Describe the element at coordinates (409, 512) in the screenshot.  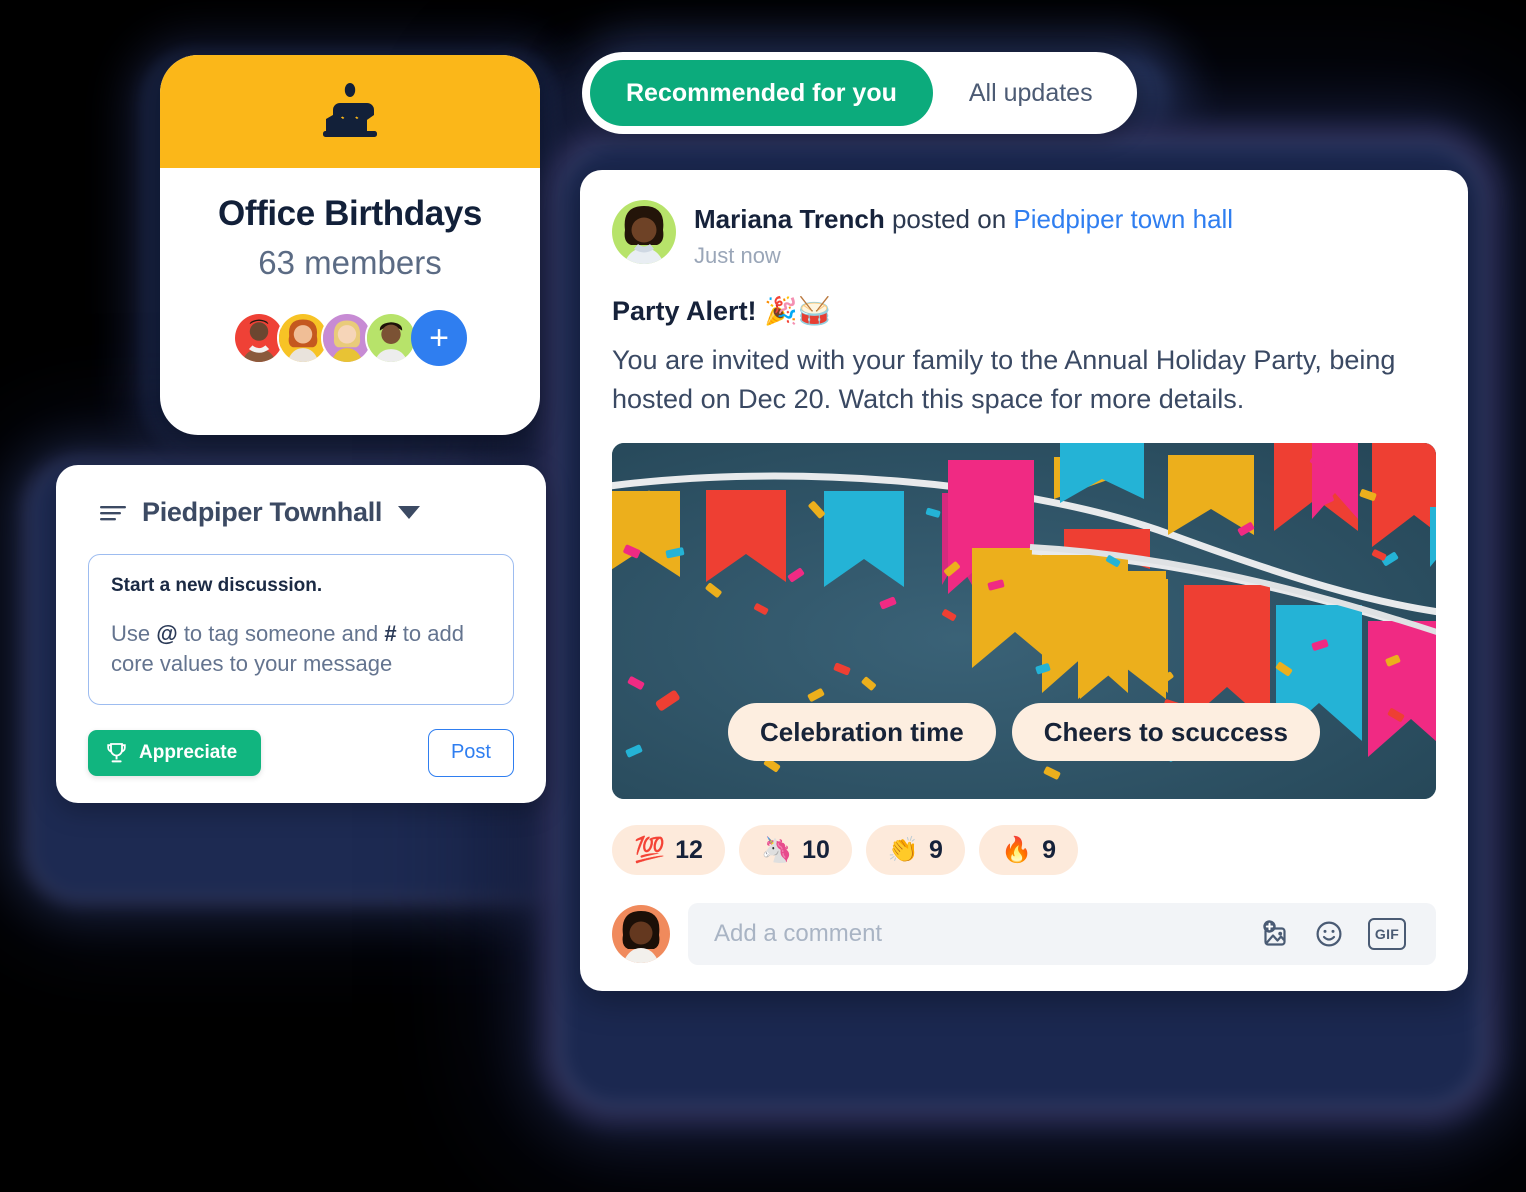
I see `chevron-down-icon` at that location.